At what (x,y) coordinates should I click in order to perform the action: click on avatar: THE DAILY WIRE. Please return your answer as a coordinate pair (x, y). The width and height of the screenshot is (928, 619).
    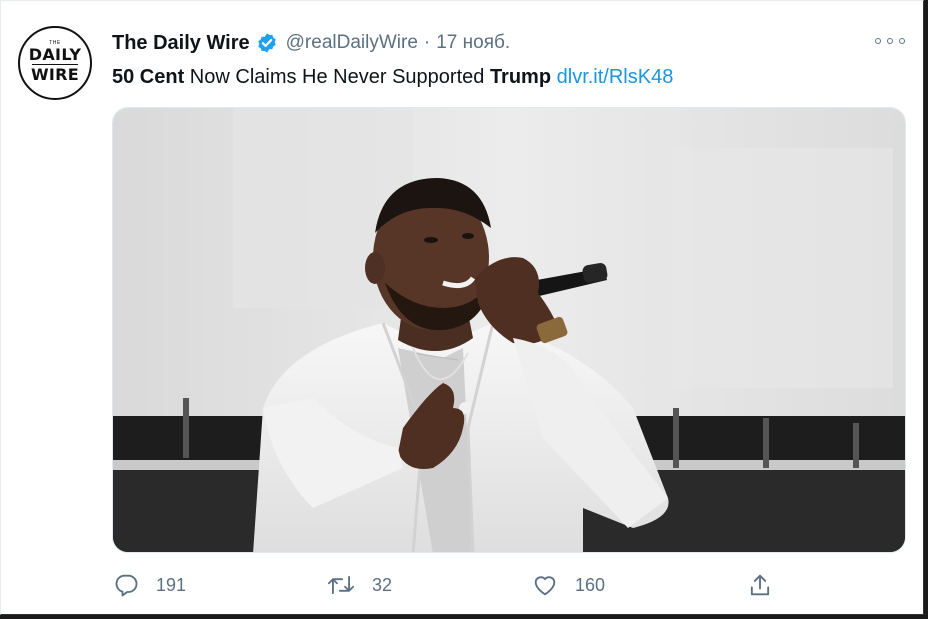
    Looking at the image, I should click on (55, 63).